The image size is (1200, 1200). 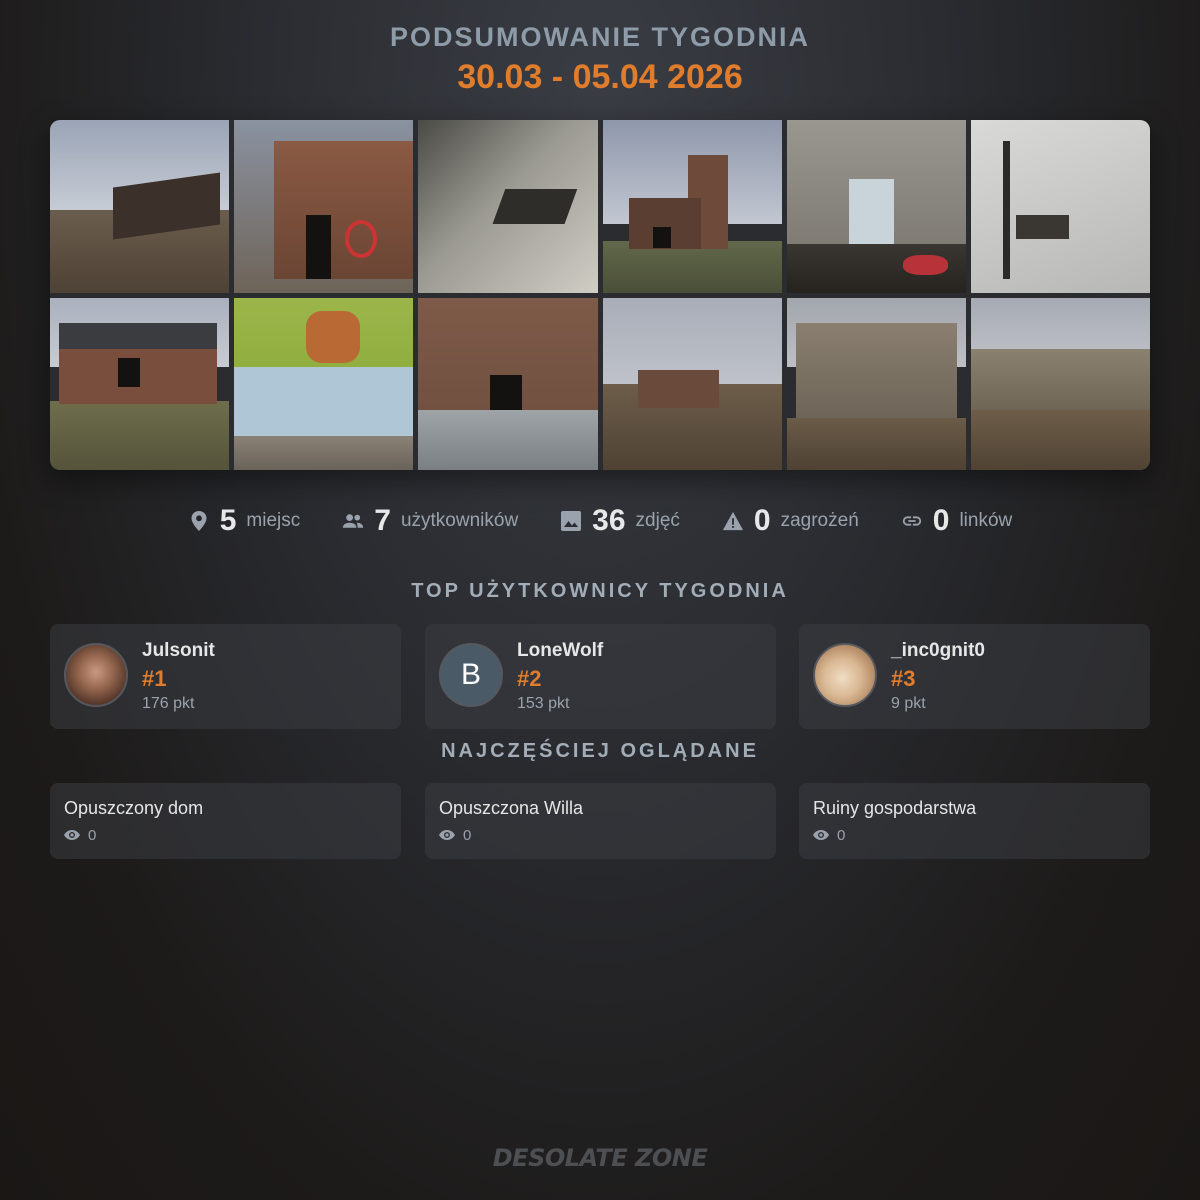 What do you see at coordinates (819, 520) in the screenshot?
I see `stat-label: zagrożeń` at bounding box center [819, 520].